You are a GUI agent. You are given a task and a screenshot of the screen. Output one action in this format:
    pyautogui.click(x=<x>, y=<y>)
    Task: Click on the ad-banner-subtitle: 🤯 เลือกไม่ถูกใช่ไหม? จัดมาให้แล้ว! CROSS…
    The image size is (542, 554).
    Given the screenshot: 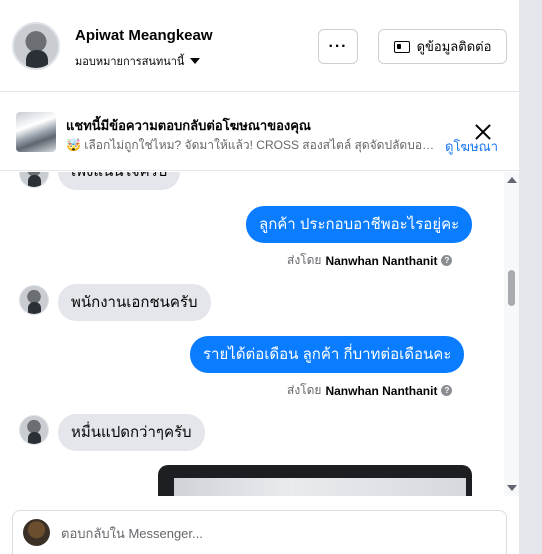 What is the action you would take?
    pyautogui.click(x=251, y=145)
    